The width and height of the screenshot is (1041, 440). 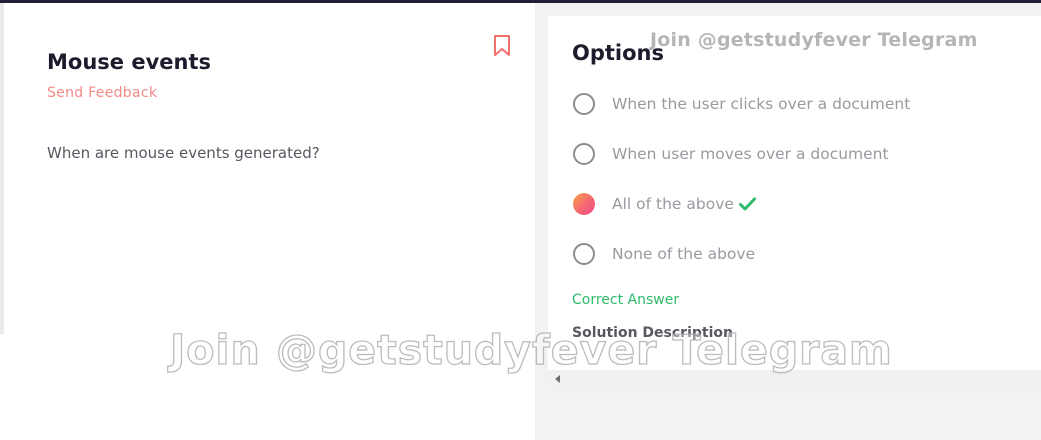 I want to click on option-3: All of the above, so click(x=664, y=204).